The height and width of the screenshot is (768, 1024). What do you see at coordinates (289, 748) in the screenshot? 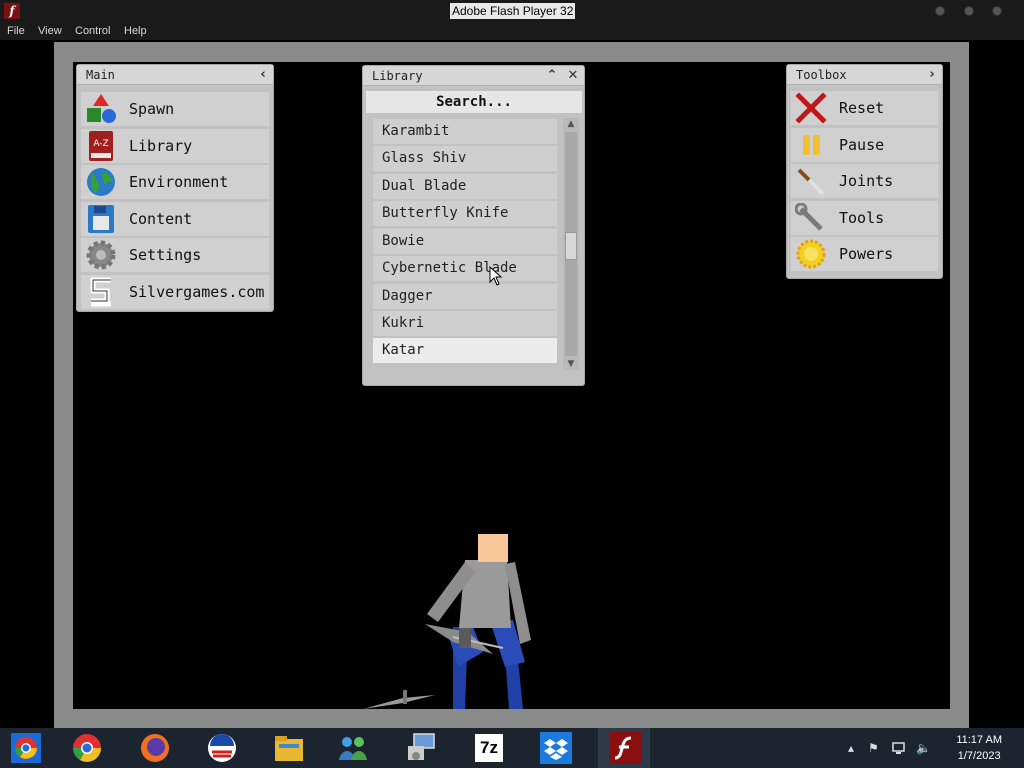
I see `file-explorer-icon` at bounding box center [289, 748].